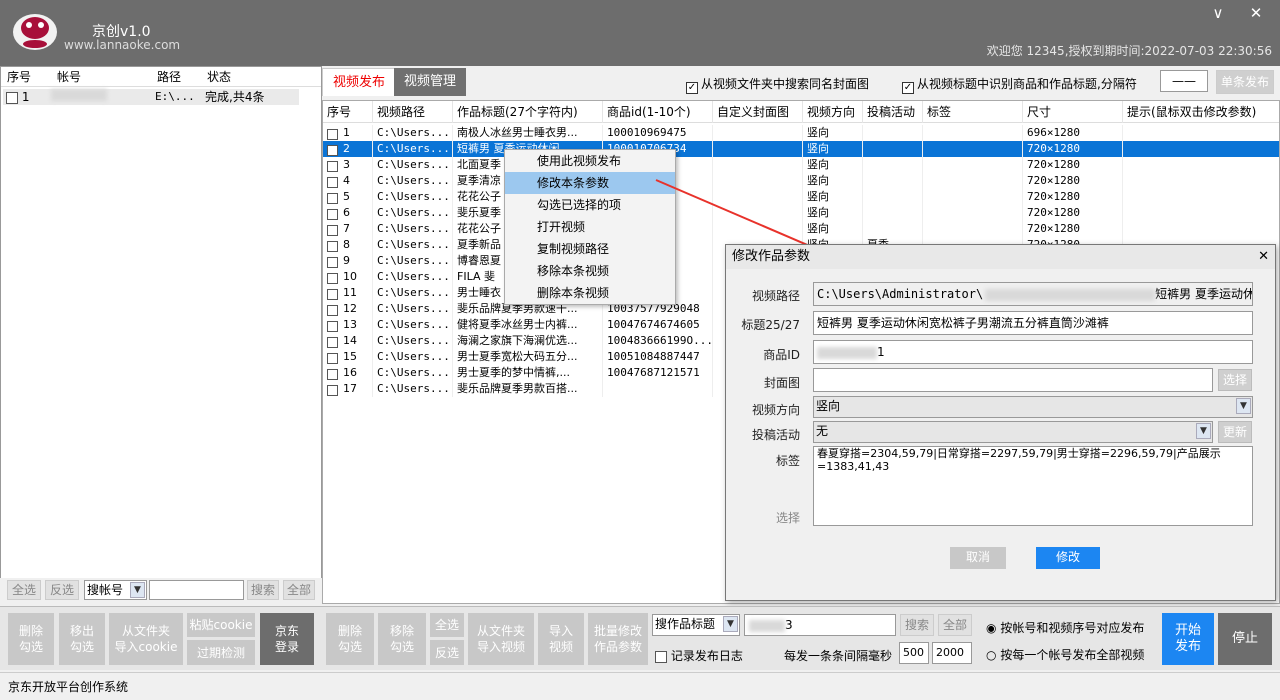  What do you see at coordinates (82, 639) in the screenshot?
I see `remove-checked-accounts-button: 移出 勾选` at bounding box center [82, 639].